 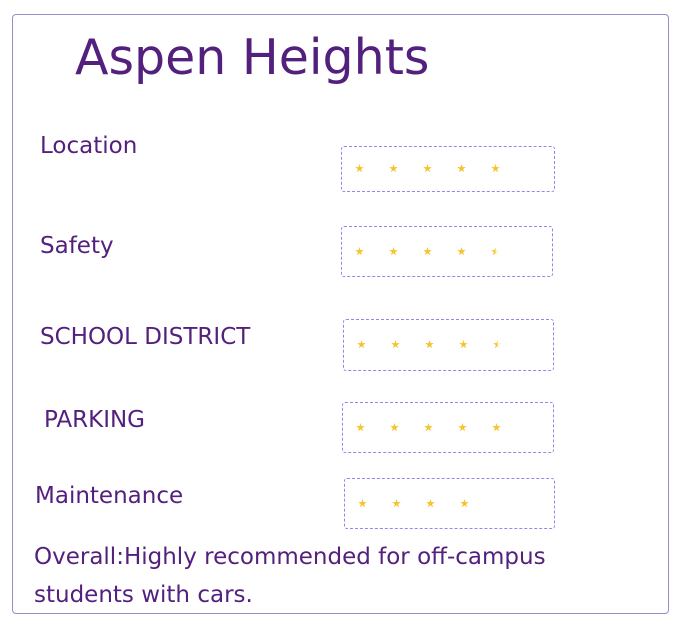 I want to click on rating-label-maintenance: Maintenance, so click(x=109, y=496).